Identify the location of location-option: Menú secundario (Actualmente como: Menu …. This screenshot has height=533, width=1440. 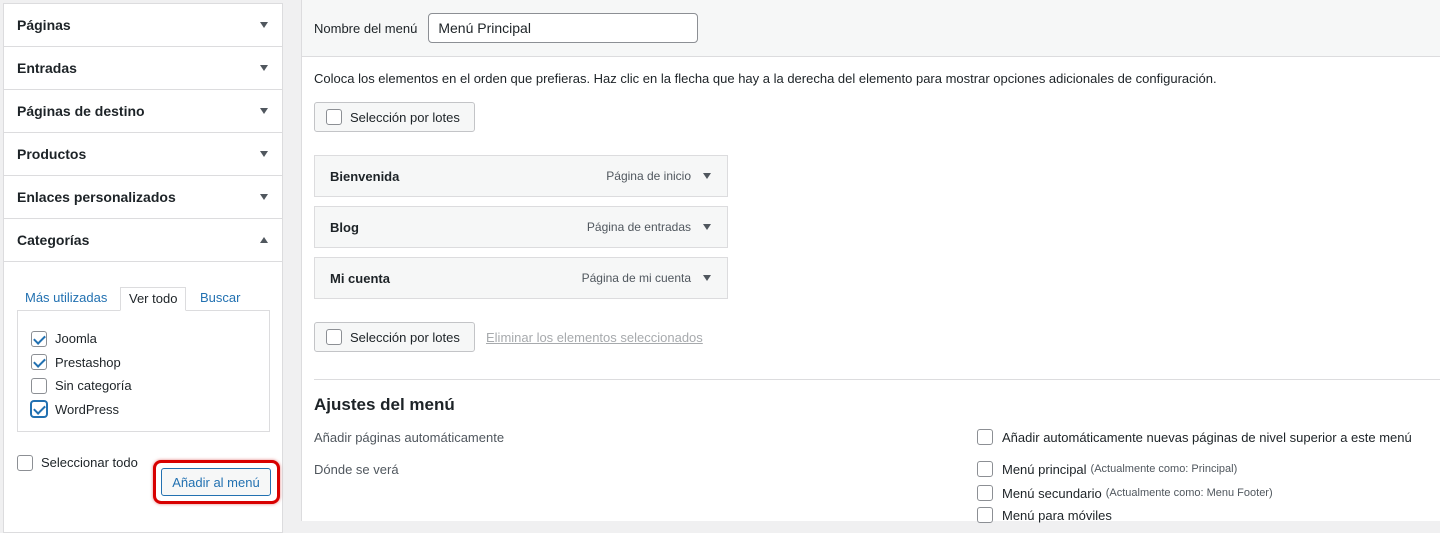
(1125, 493).